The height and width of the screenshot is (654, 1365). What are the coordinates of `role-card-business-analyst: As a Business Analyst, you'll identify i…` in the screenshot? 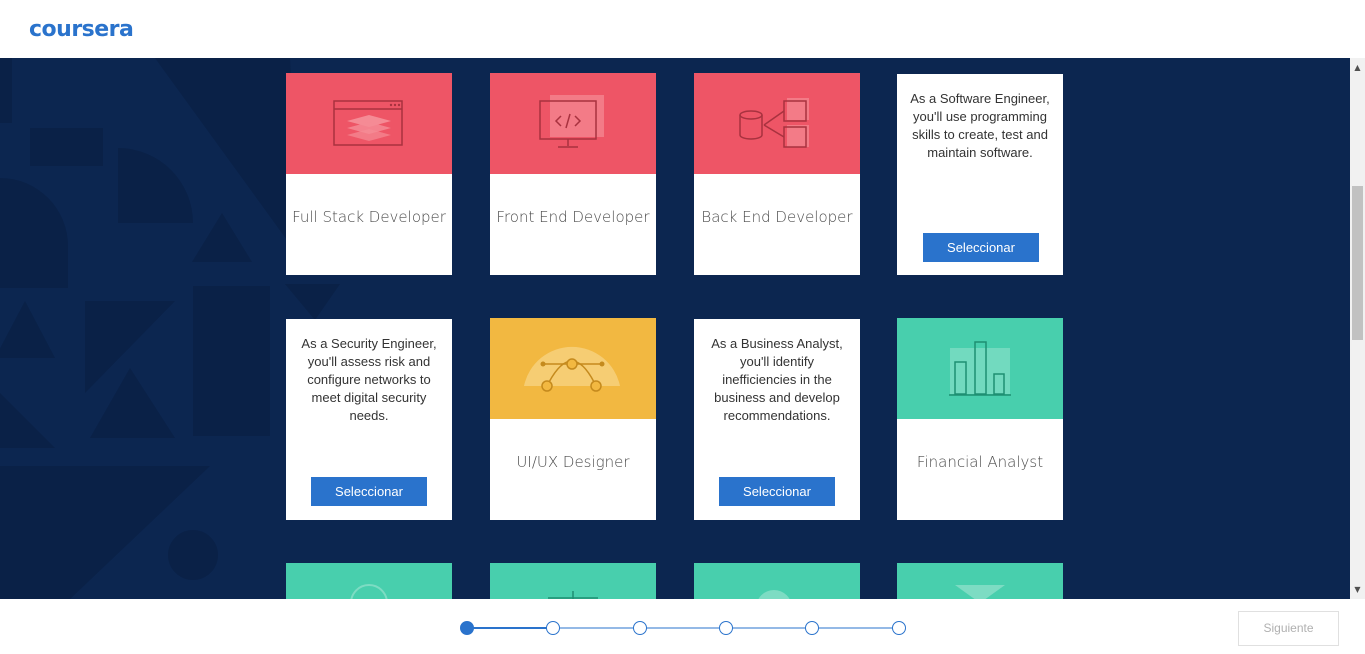 It's located at (777, 419).